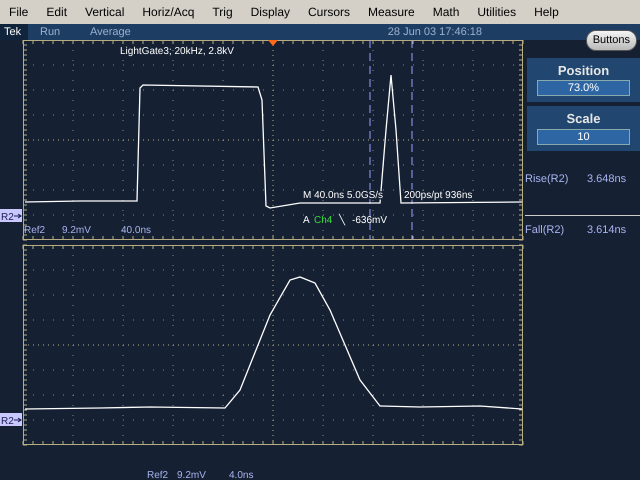 Image resolution: width=640 pixels, height=480 pixels. Describe the element at coordinates (110, 32) in the screenshot. I see `acquisition-mode: Average` at that location.